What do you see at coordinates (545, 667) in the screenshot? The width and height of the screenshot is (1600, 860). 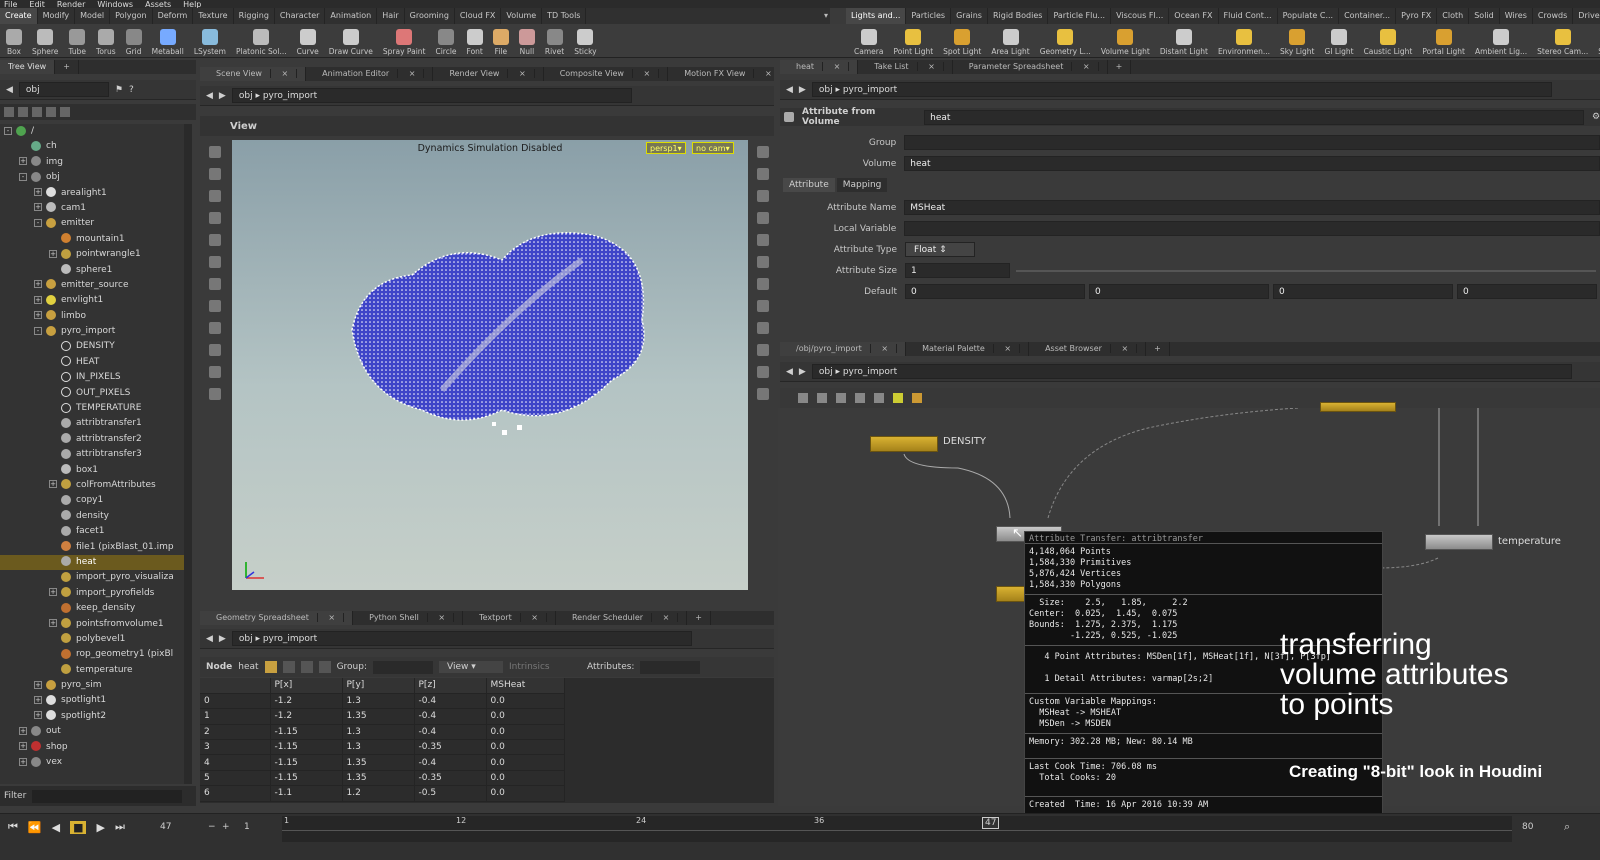 I see `intrinsics-menu: Intrinsics` at bounding box center [545, 667].